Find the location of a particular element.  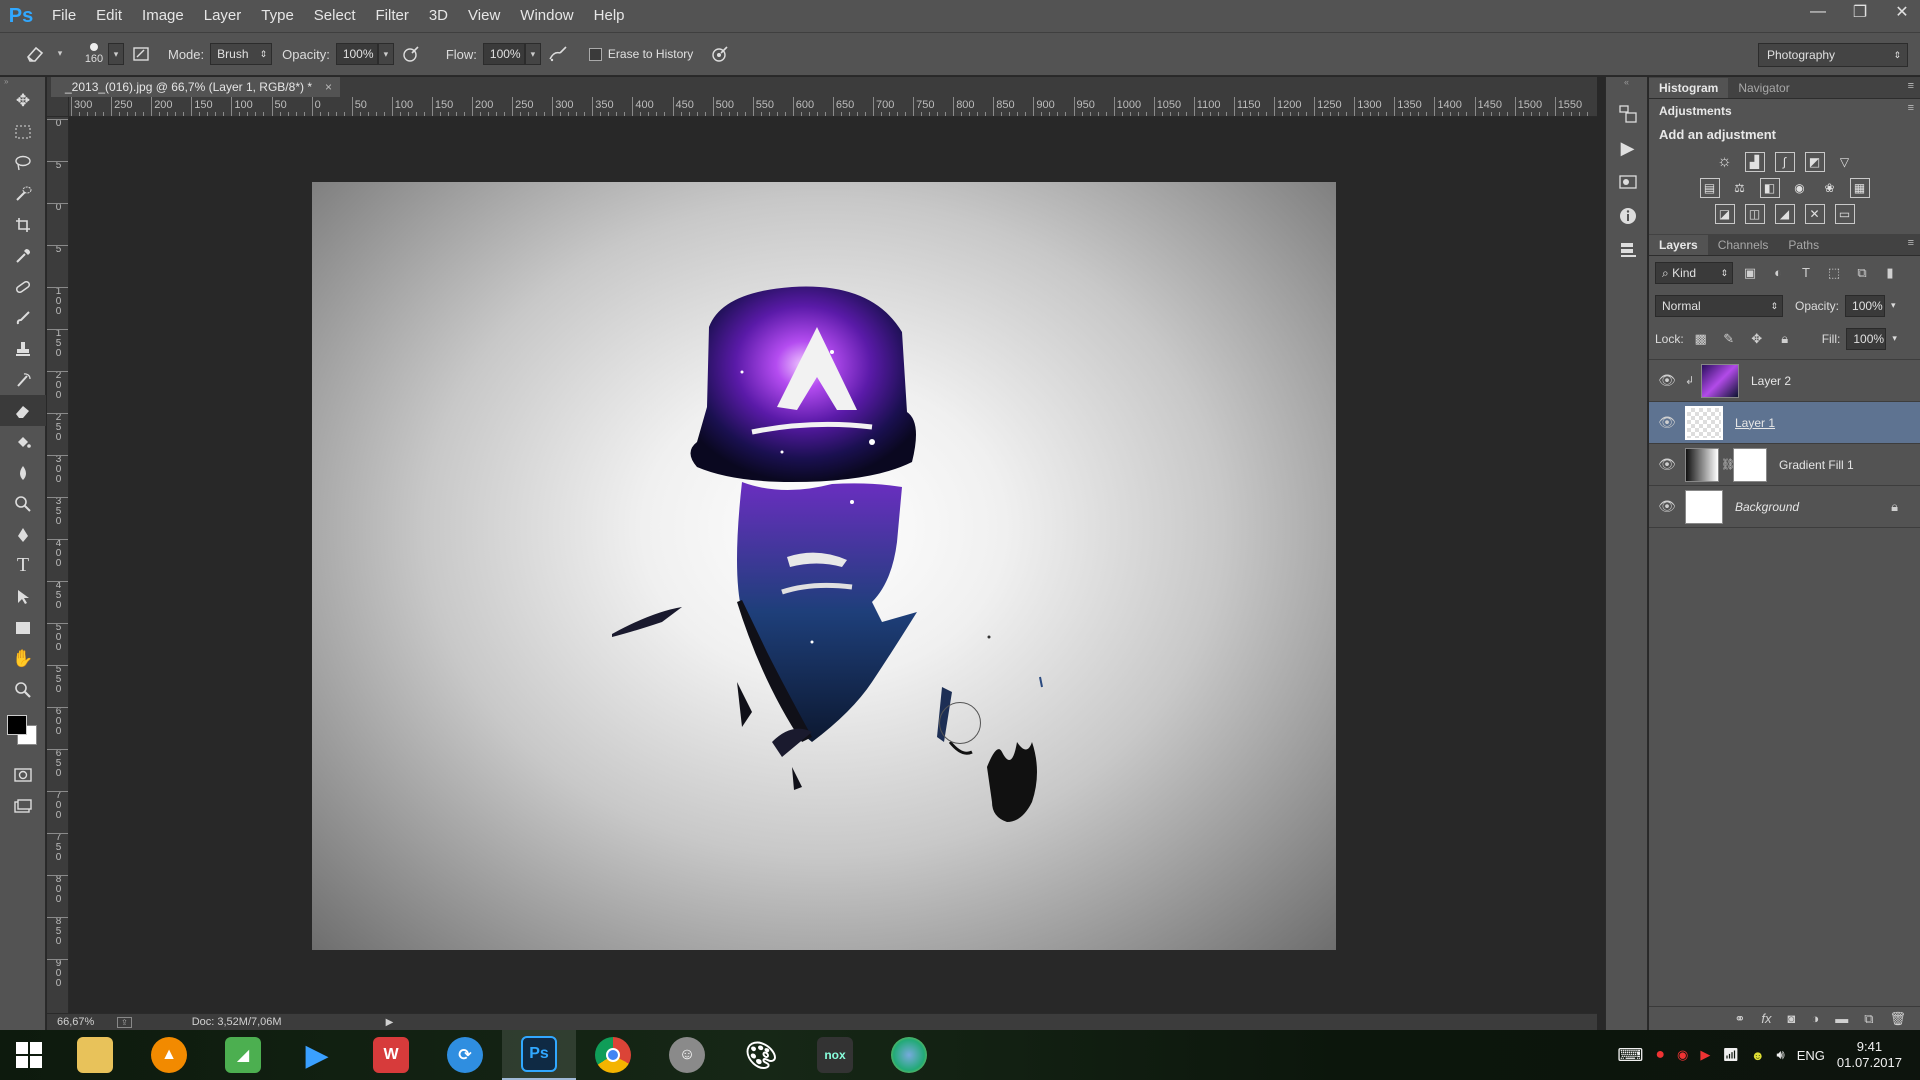

lock-image-icon: ✎ is located at coordinates (1729, 339).